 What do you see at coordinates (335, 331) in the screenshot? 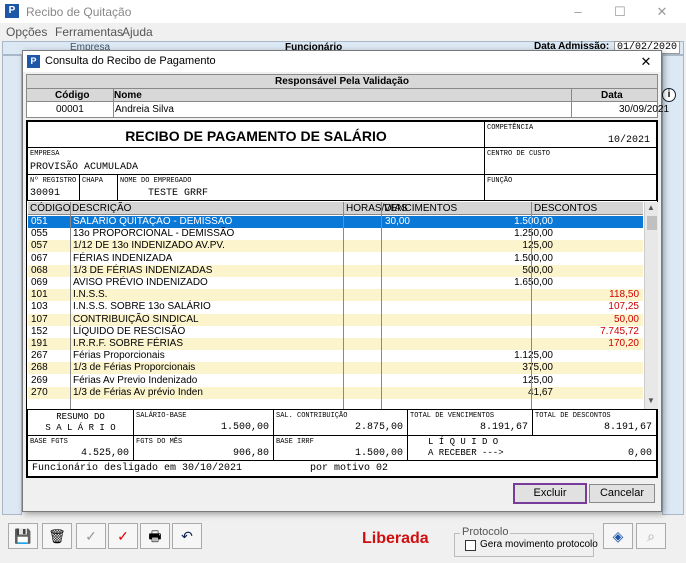
I see `table-row: 152 LÍQUIDO DE RESCISÃO 7.745,72` at bounding box center [335, 331].